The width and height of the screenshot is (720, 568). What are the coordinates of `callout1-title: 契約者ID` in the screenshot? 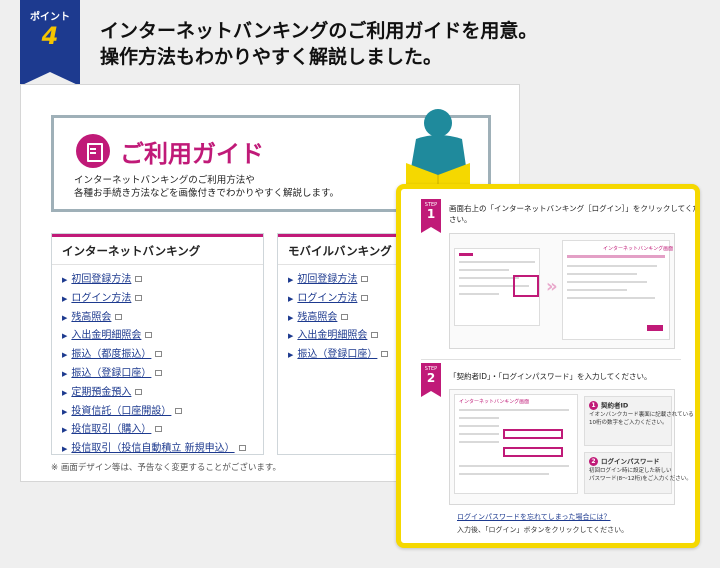 It's located at (615, 405).